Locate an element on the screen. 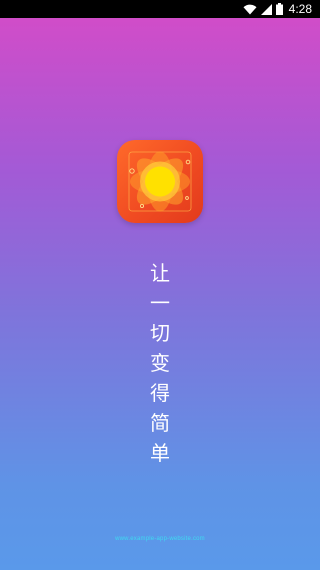  app-logo is located at coordinates (160, 181).